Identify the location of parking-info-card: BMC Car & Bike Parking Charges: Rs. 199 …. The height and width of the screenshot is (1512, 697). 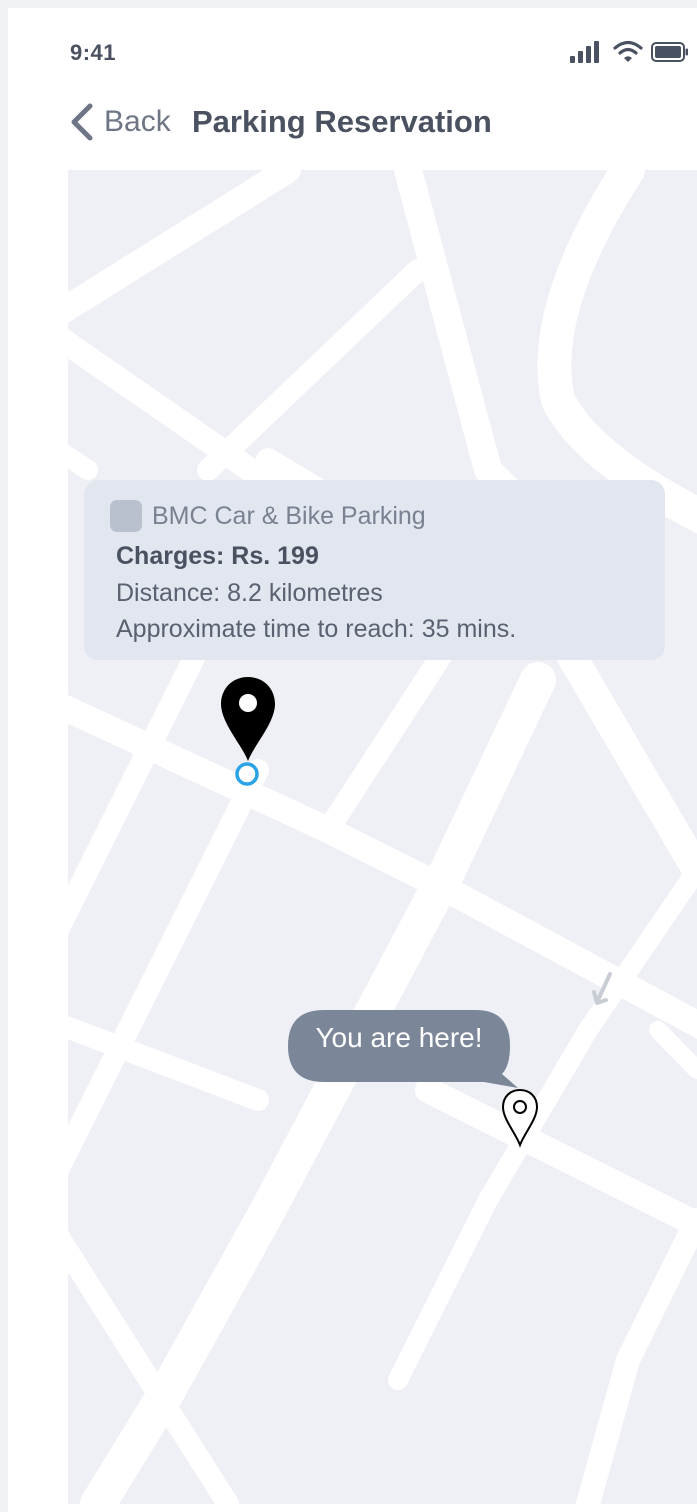
(374, 570).